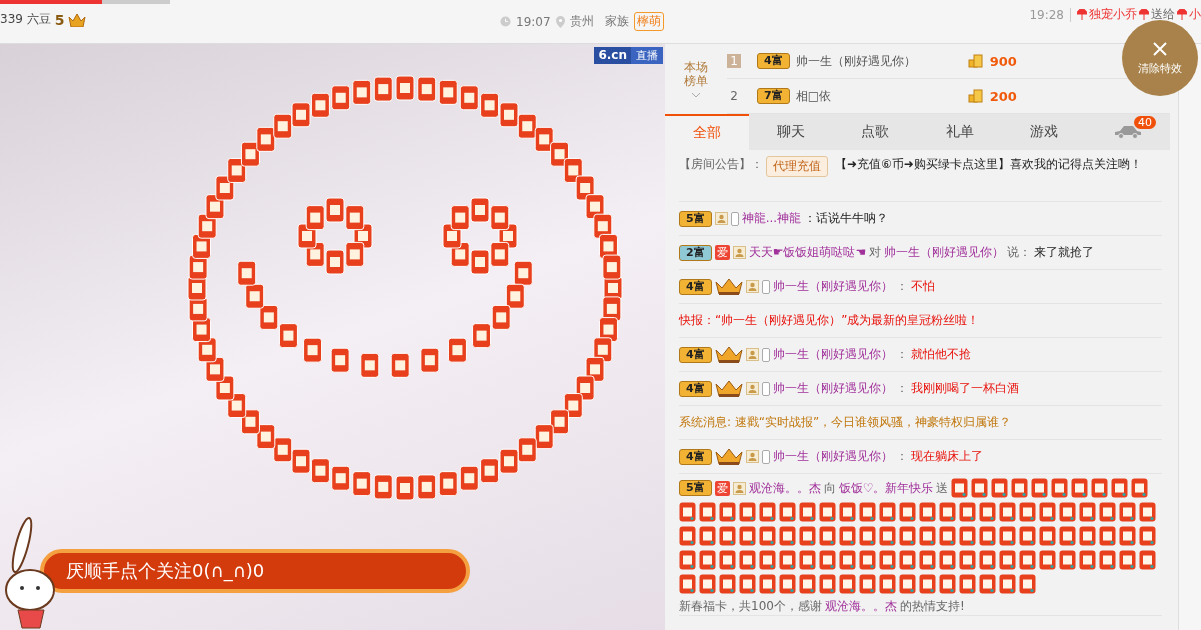 The height and width of the screenshot is (630, 1201). I want to click on count-badge: 40, so click(1145, 122).